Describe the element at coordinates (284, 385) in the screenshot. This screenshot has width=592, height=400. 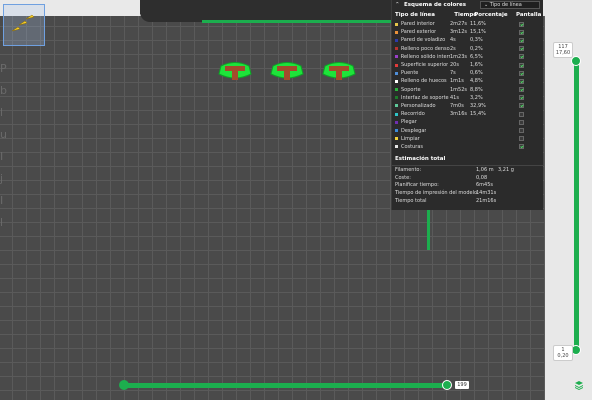
I see `horizontal-move-slider` at that location.